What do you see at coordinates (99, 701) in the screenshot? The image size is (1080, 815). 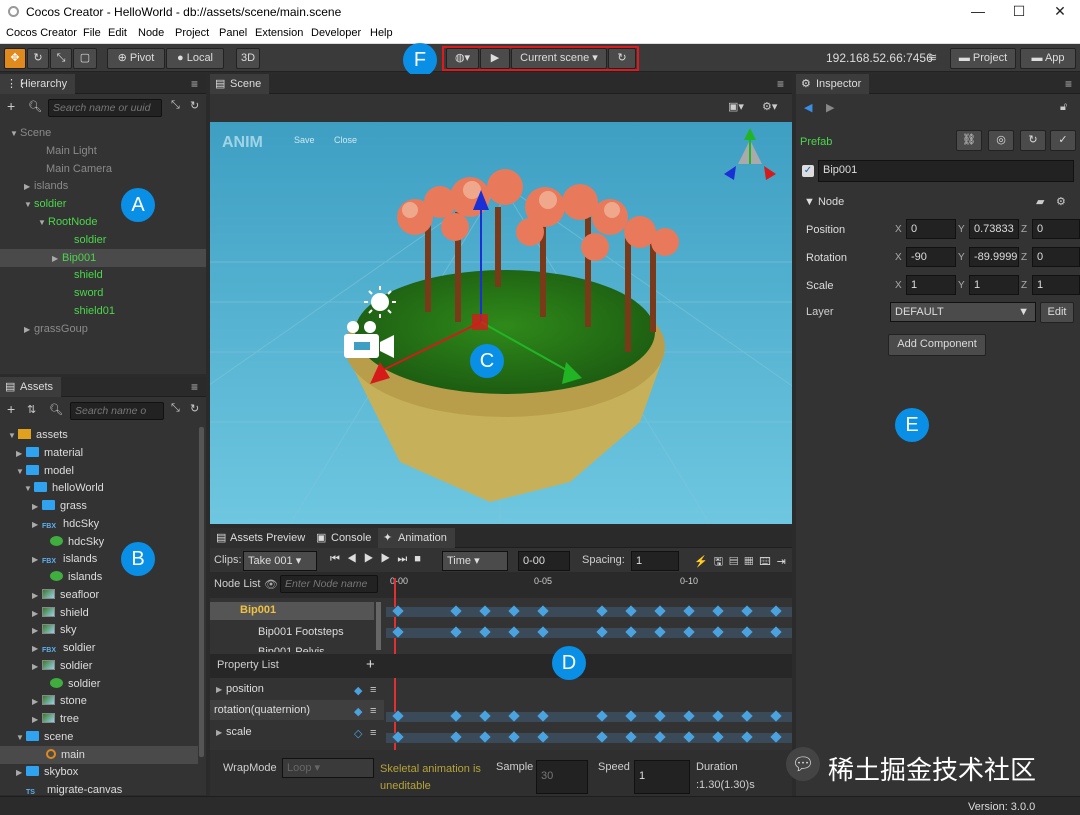 I see `asset-item: ▶ stone` at bounding box center [99, 701].